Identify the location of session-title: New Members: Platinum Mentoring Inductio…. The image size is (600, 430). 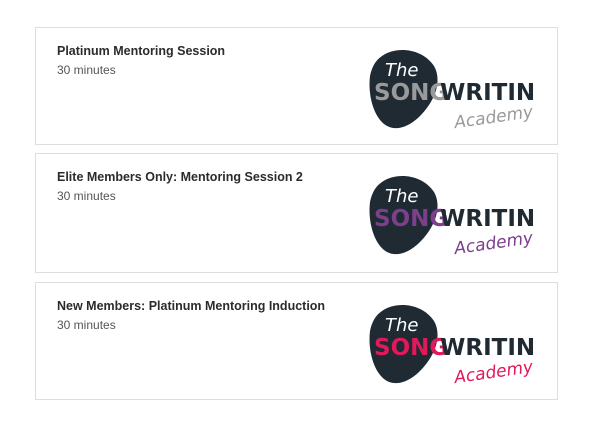
(191, 306).